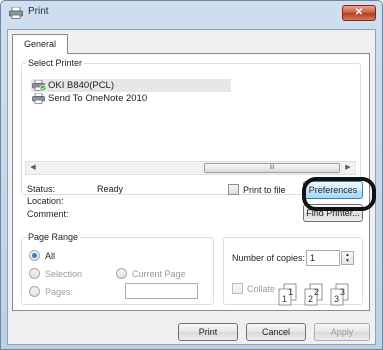  Describe the element at coordinates (121, 273) in the screenshot. I see `current-page-radio` at that location.